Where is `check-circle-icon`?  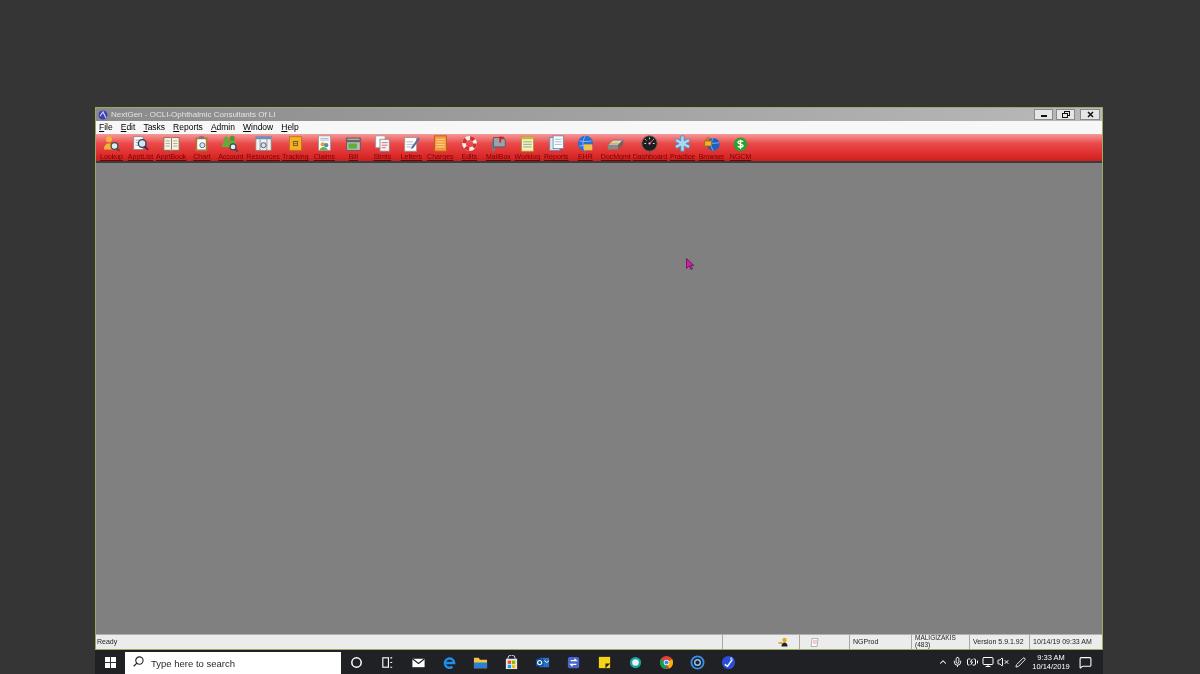
check-circle-icon is located at coordinates (728, 662).